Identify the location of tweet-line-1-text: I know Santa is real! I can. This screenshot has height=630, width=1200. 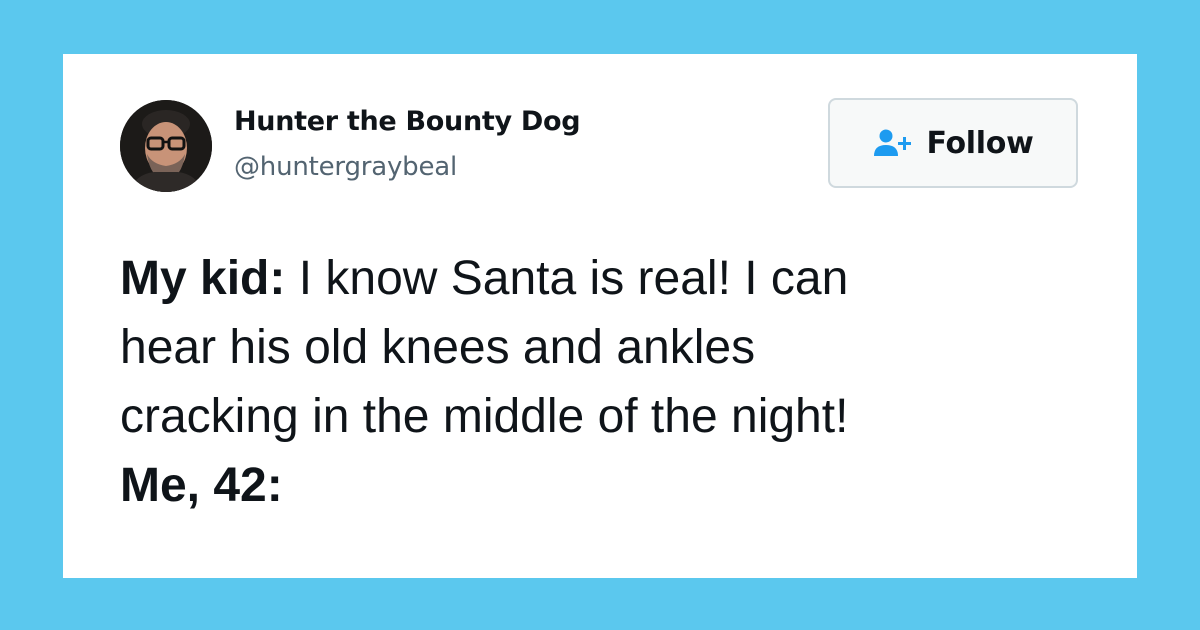
(567, 278).